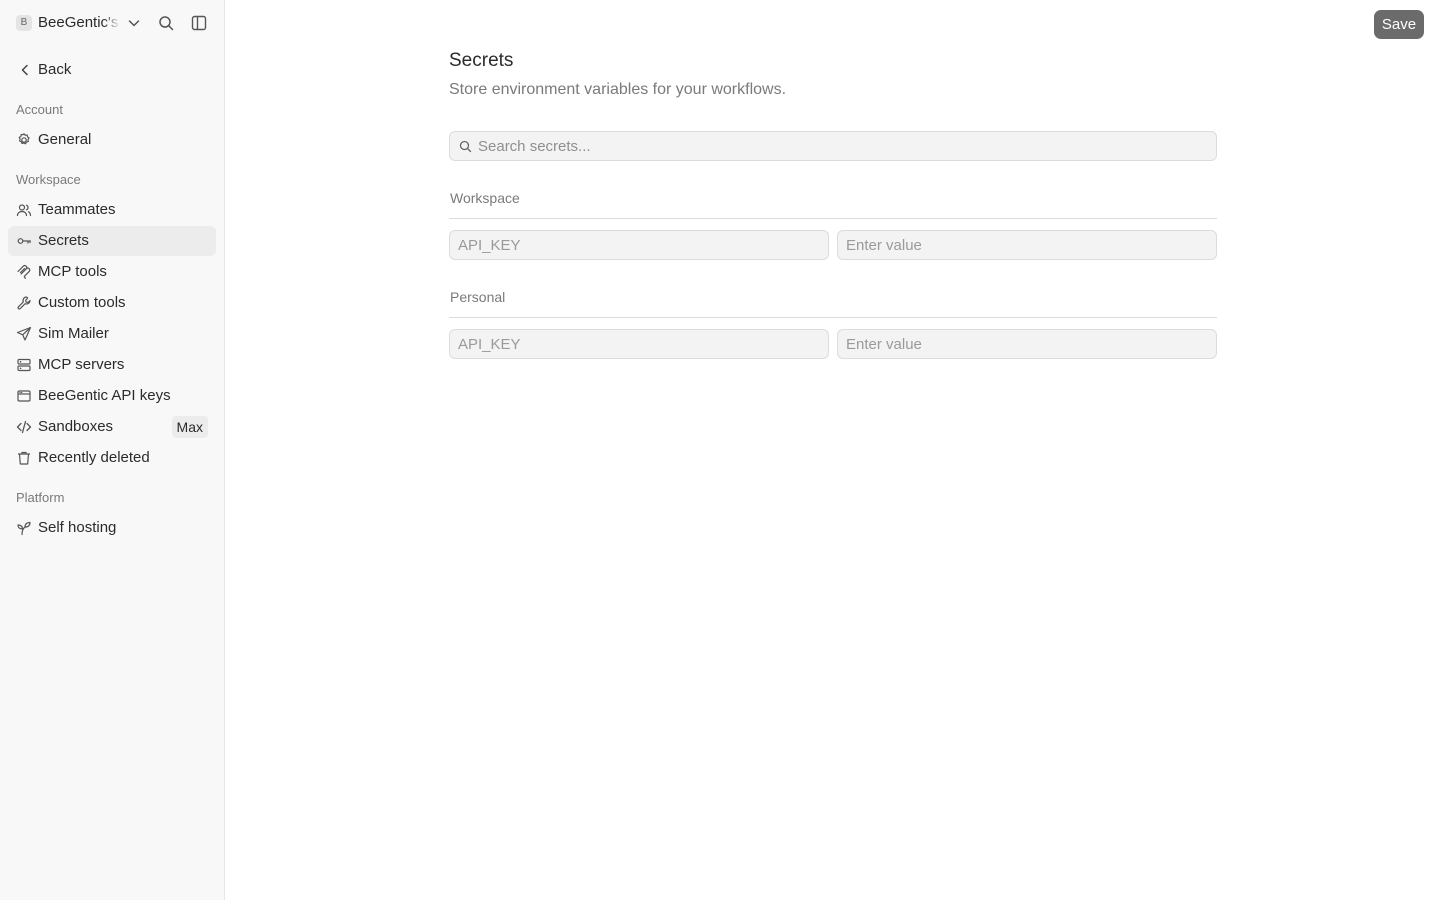 The image size is (1440, 900). I want to click on sidebar-item-label: MCP servers, so click(81, 364).